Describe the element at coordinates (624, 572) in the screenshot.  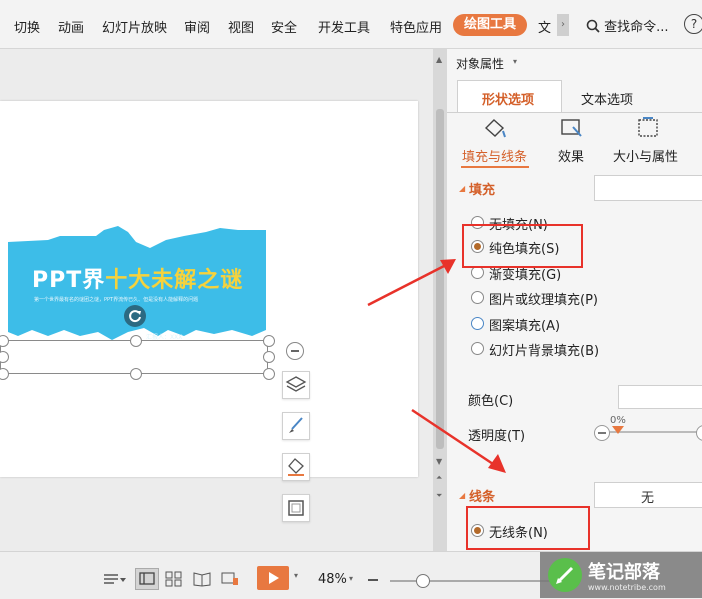
I see `watermark-text: 笔记部落` at that location.